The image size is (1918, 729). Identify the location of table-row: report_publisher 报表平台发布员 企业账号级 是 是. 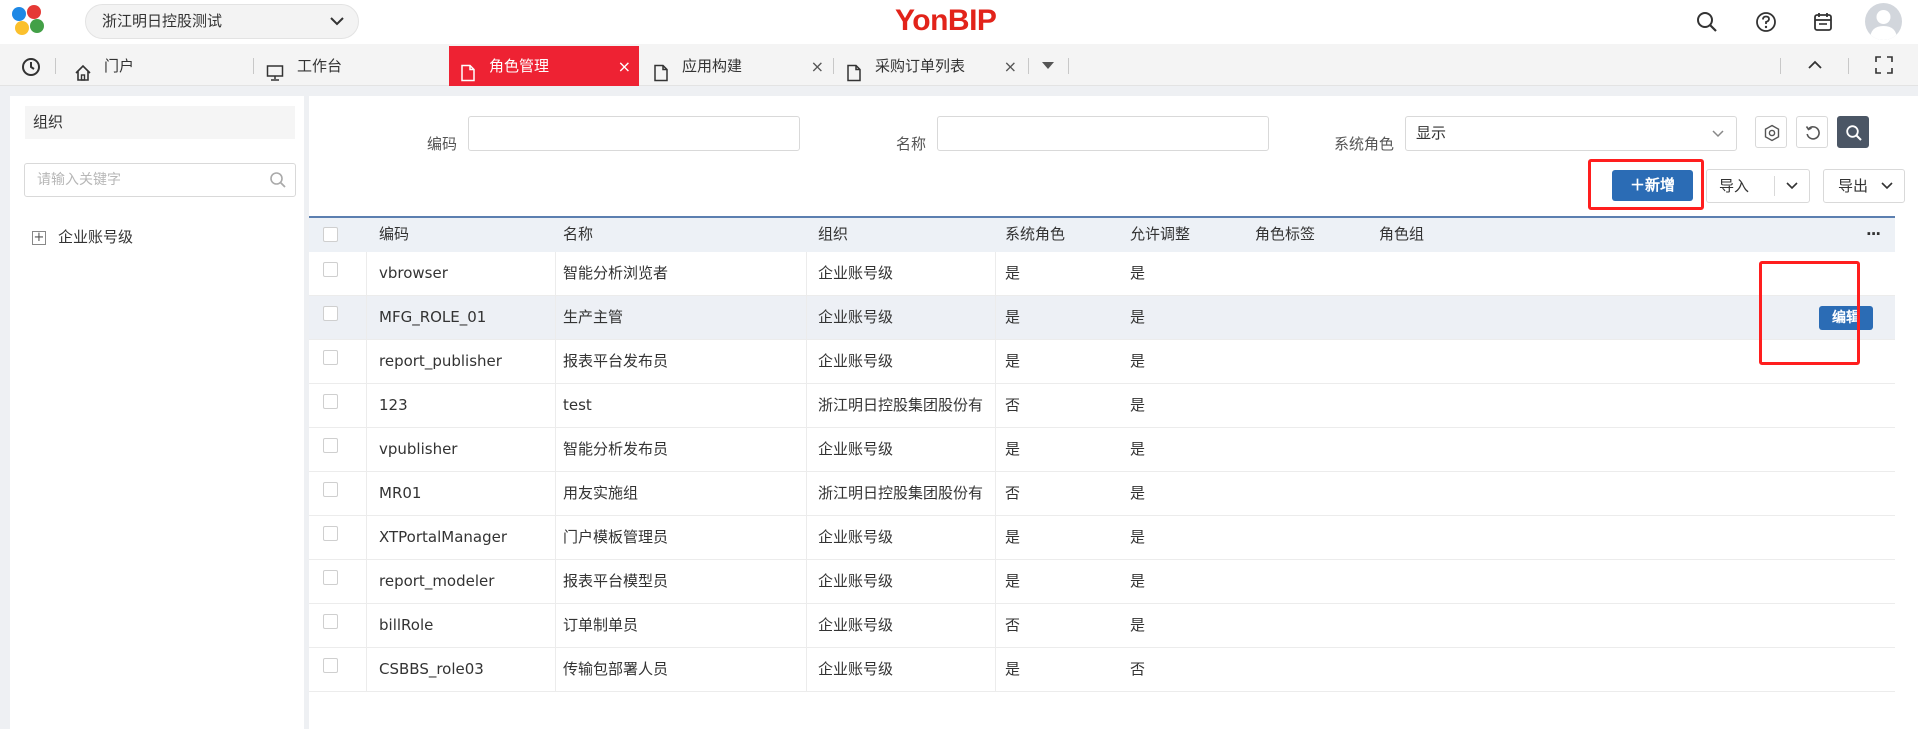
(1102, 362).